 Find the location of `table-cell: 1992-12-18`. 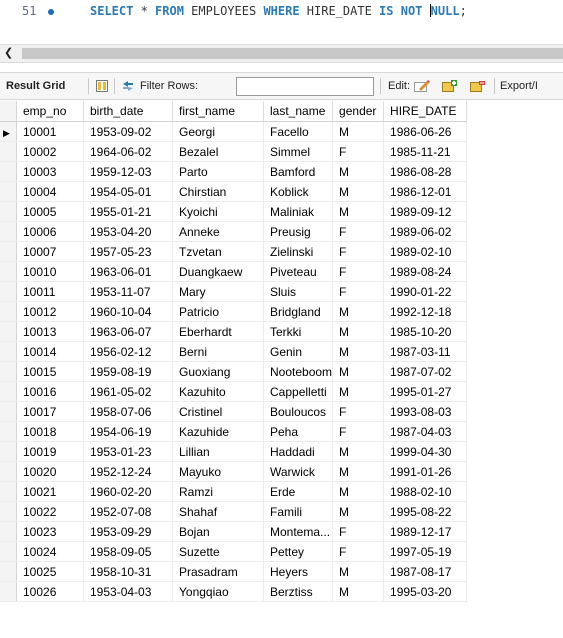

table-cell: 1992-12-18 is located at coordinates (425, 311).